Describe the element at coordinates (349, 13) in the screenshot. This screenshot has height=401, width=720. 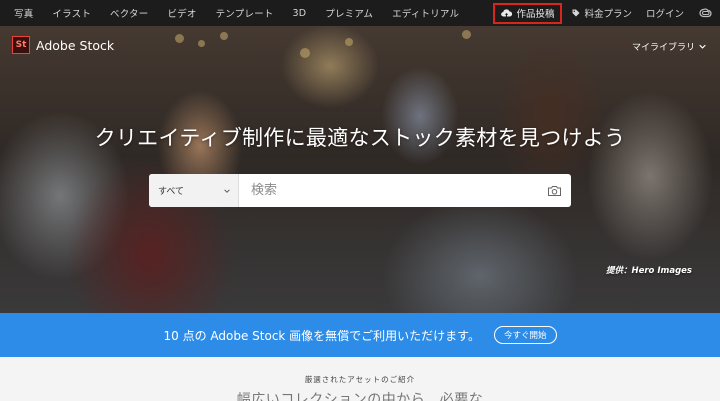
I see `nav-premium: プレミアム` at that location.